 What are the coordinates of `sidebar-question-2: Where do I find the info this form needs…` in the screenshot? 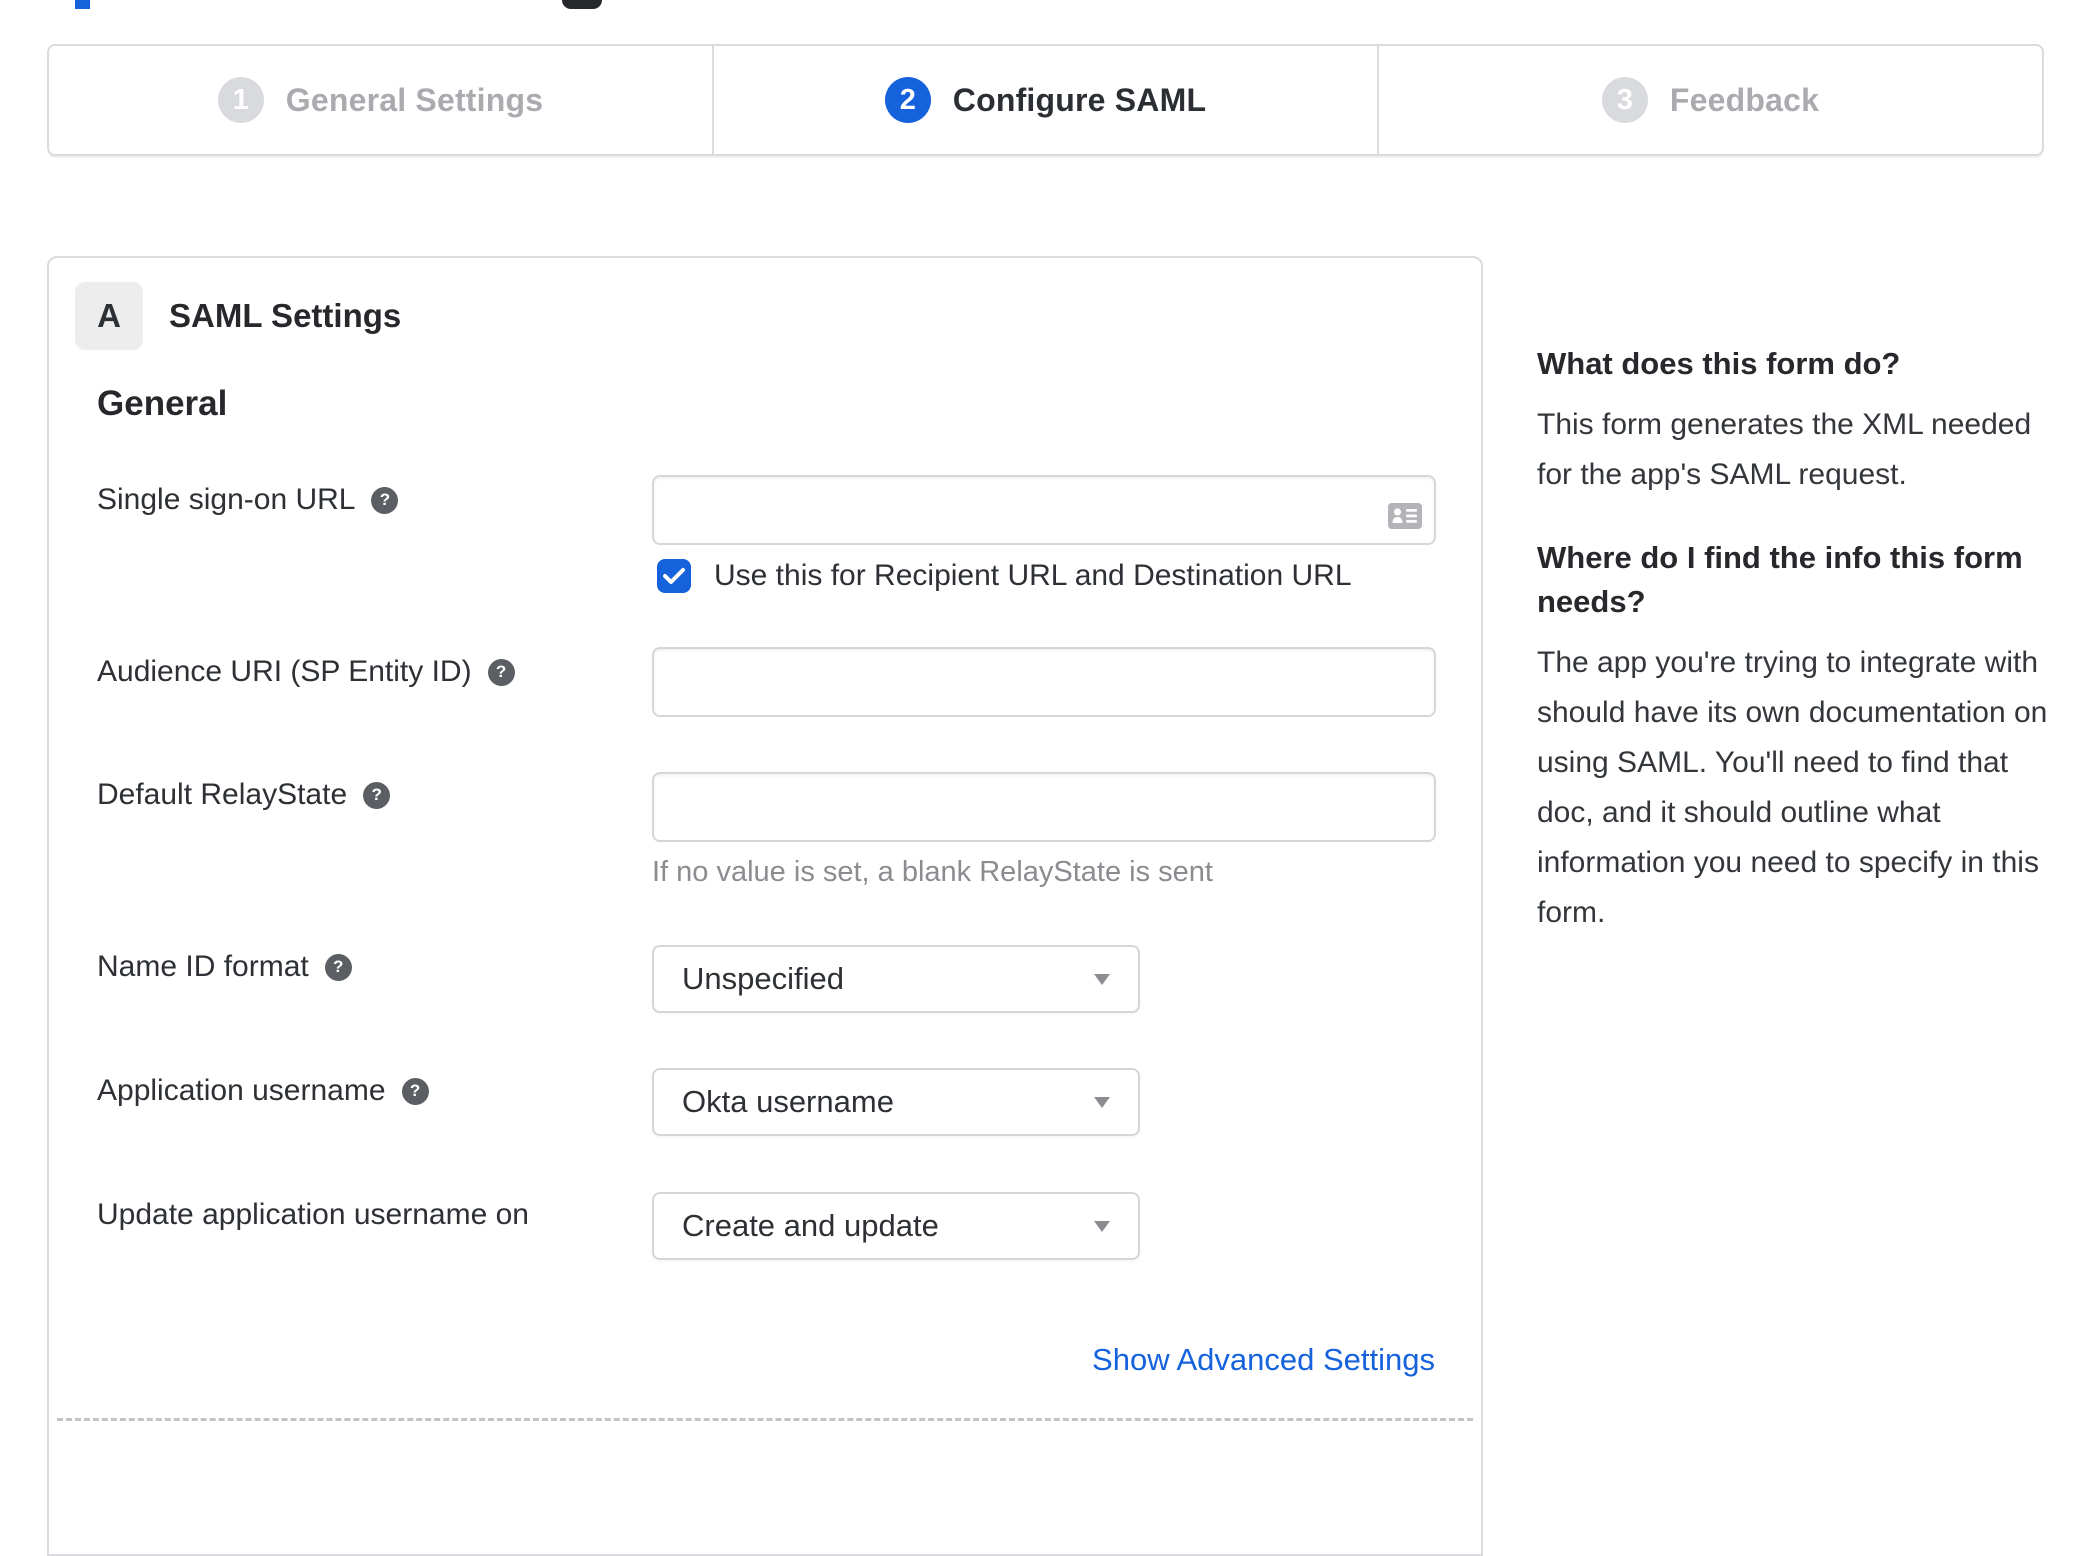 It's located at (1780, 579).